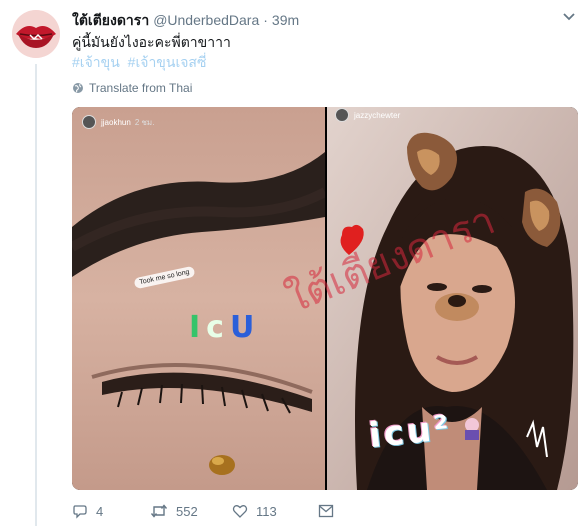 This screenshot has height=526, width=588. Describe the element at coordinates (110, 21) in the screenshot. I see `display-name: ใต้เตียงดารา` at that location.